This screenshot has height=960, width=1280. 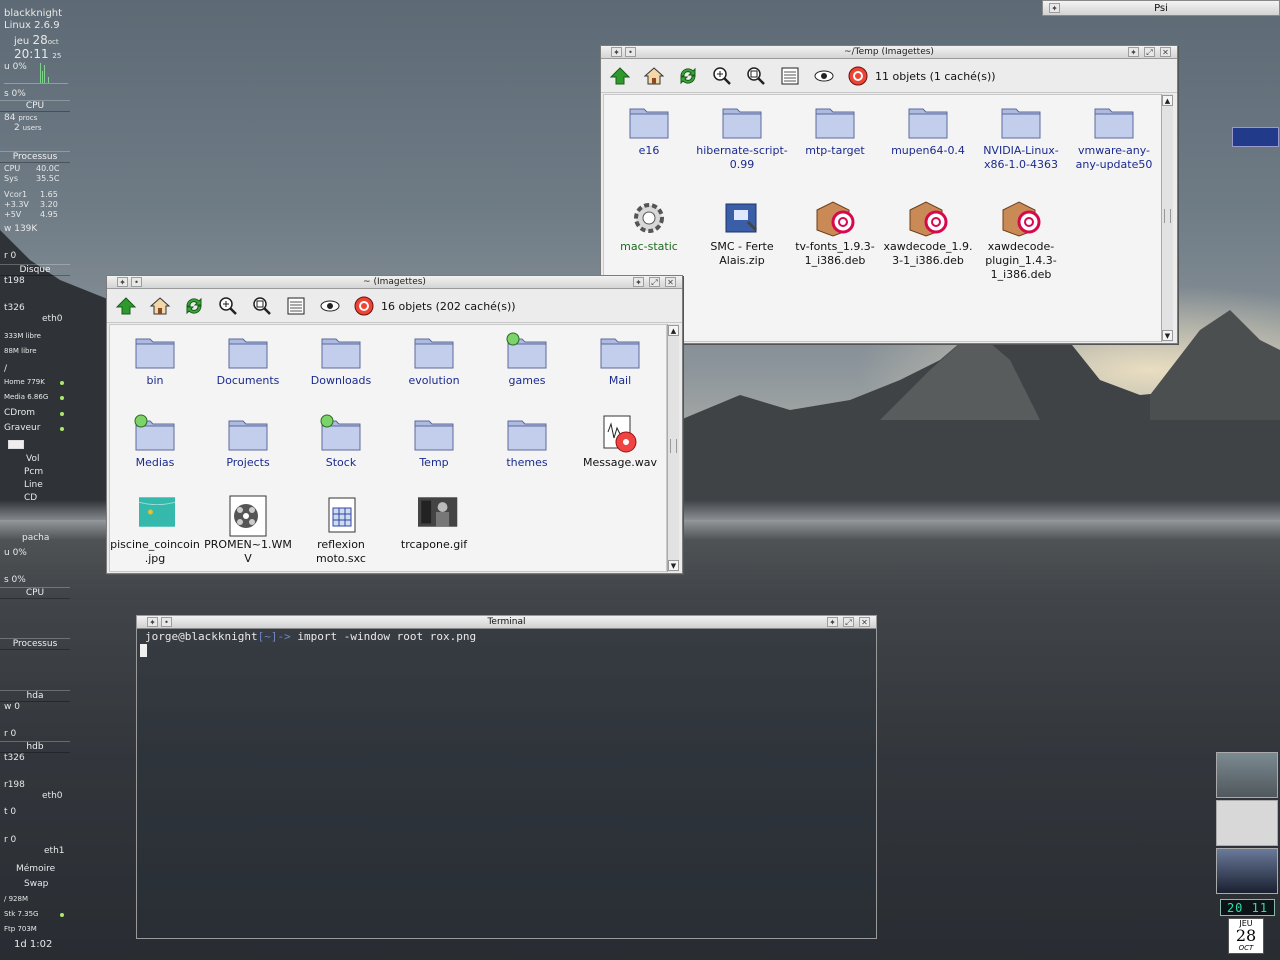 I want to click on terminal-cursor, so click(x=143, y=650).